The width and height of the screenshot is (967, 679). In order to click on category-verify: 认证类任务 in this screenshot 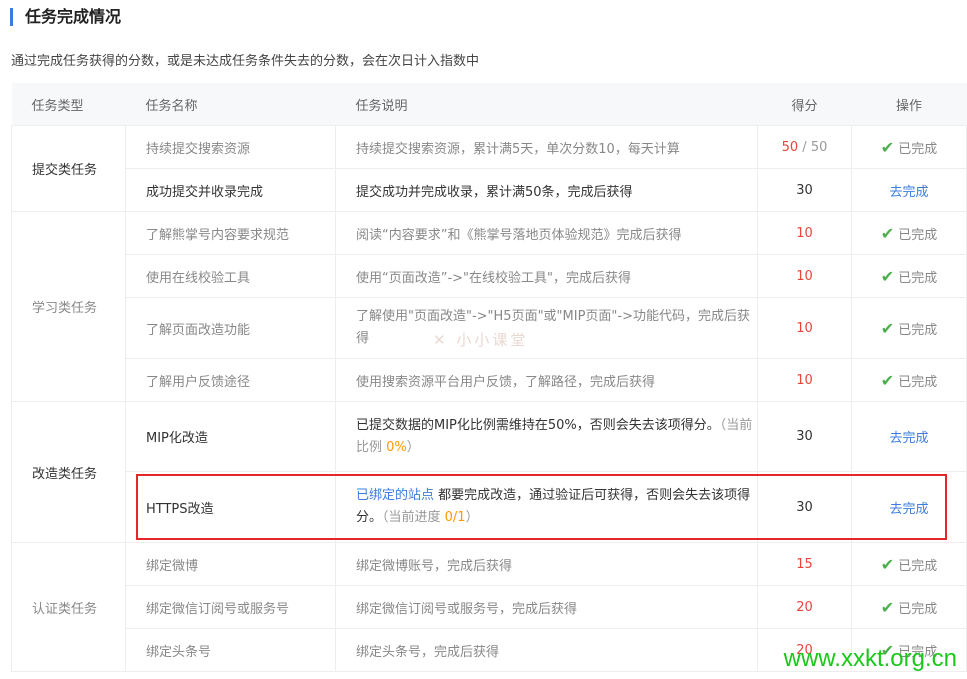, I will do `click(68, 607)`.